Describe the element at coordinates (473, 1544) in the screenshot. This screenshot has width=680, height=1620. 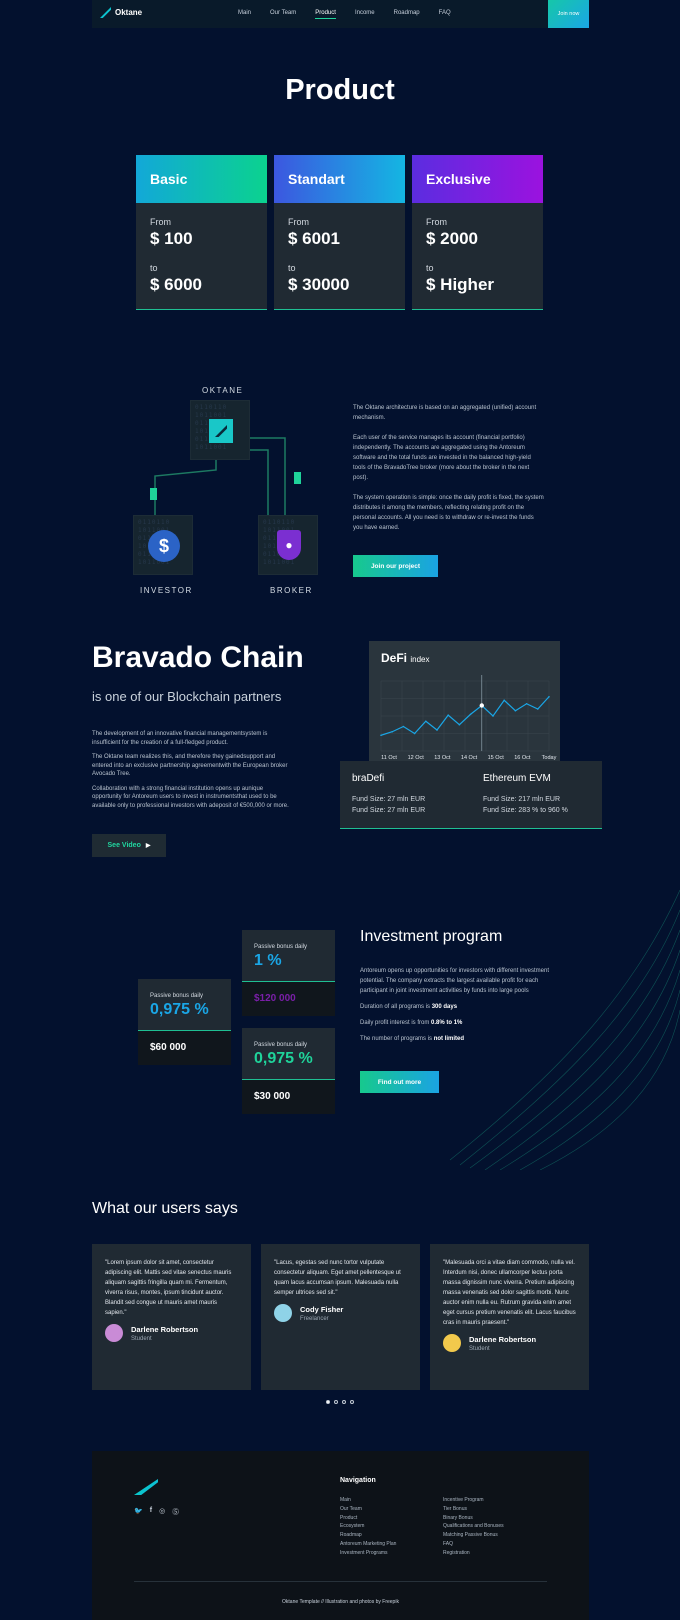
I see `footer-link: FAQ` at that location.